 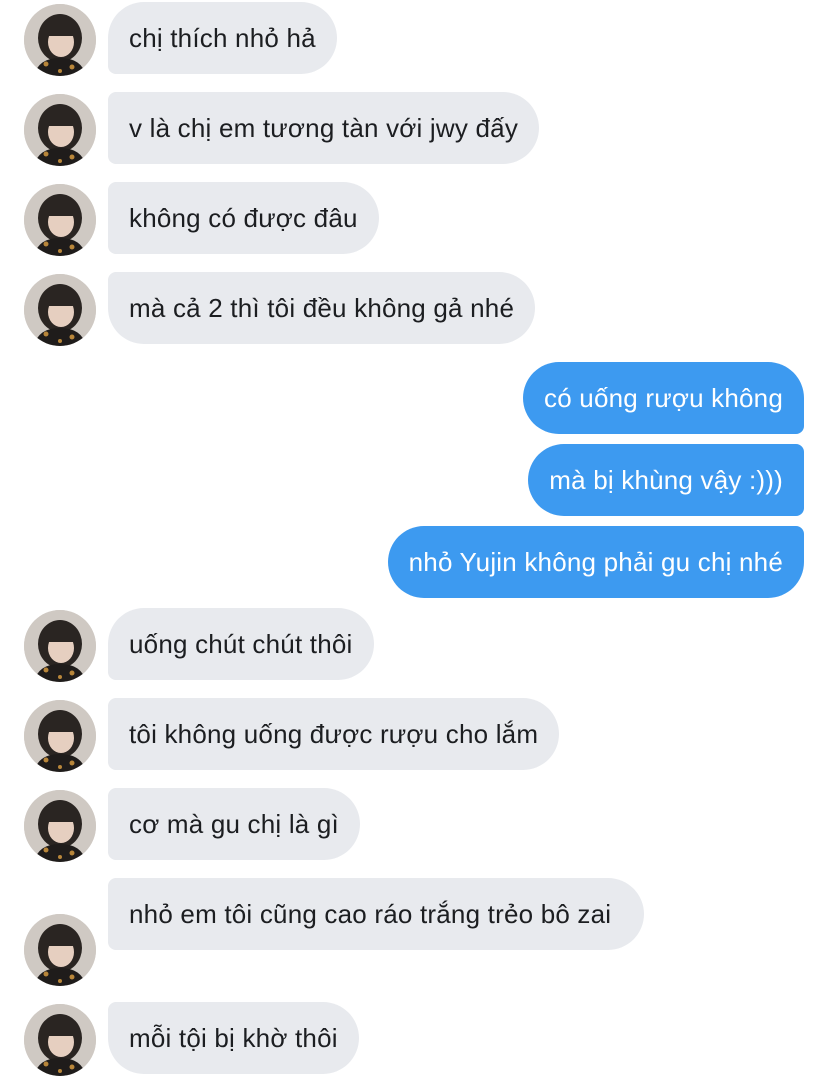 What do you see at coordinates (233, 1038) in the screenshot?
I see `message-bubble: mỗi tội bị khờ thôi` at bounding box center [233, 1038].